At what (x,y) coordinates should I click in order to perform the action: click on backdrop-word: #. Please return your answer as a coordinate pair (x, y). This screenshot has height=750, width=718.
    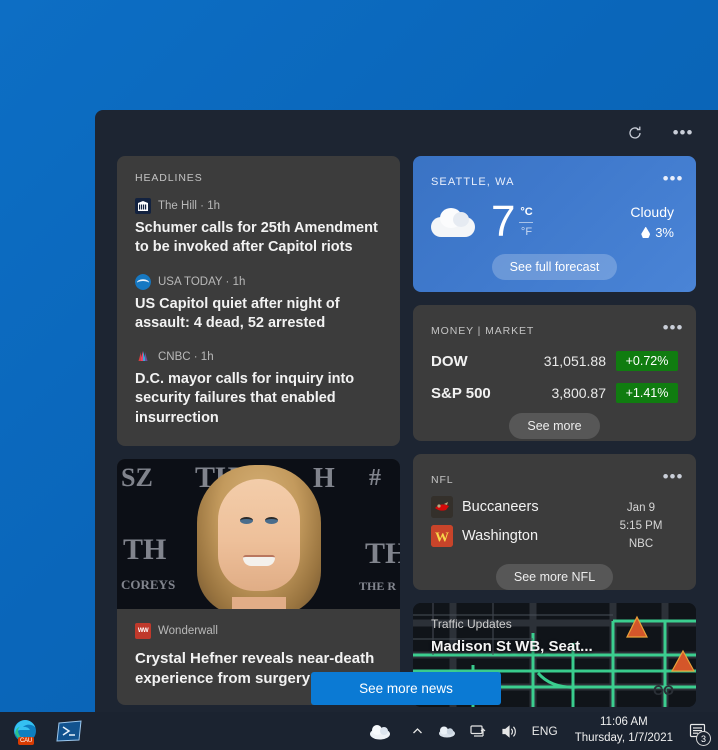
    Looking at the image, I should click on (375, 477).